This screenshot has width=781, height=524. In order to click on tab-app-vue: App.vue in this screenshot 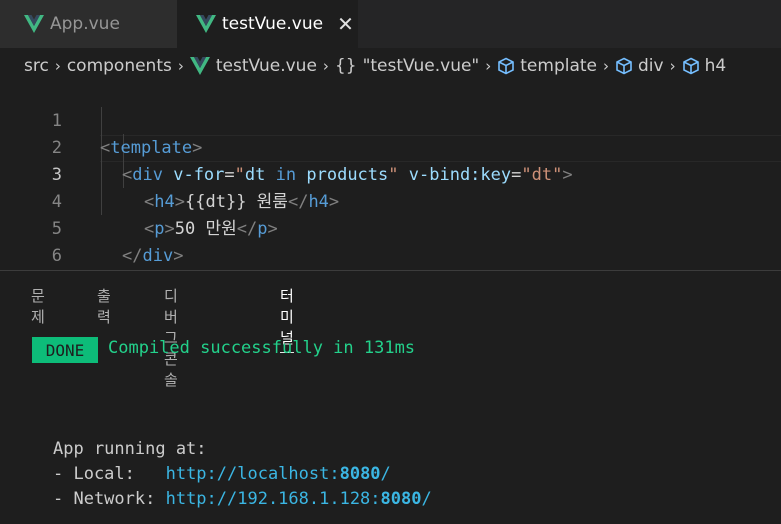, I will do `click(89, 24)`.